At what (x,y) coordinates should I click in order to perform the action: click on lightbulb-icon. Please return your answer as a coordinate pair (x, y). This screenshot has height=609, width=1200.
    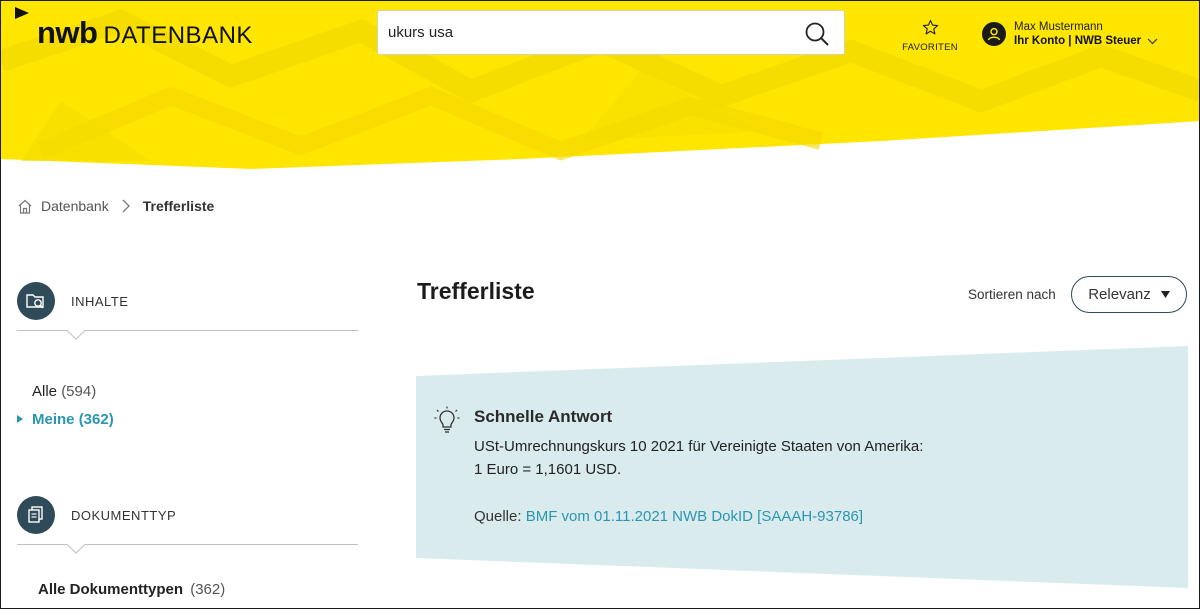
    Looking at the image, I should click on (447, 419).